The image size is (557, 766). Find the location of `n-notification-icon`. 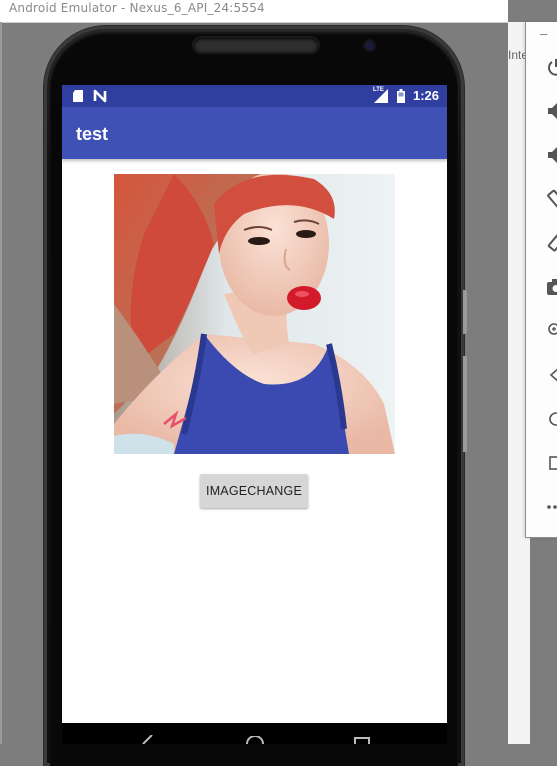

n-notification-icon is located at coordinates (100, 96).